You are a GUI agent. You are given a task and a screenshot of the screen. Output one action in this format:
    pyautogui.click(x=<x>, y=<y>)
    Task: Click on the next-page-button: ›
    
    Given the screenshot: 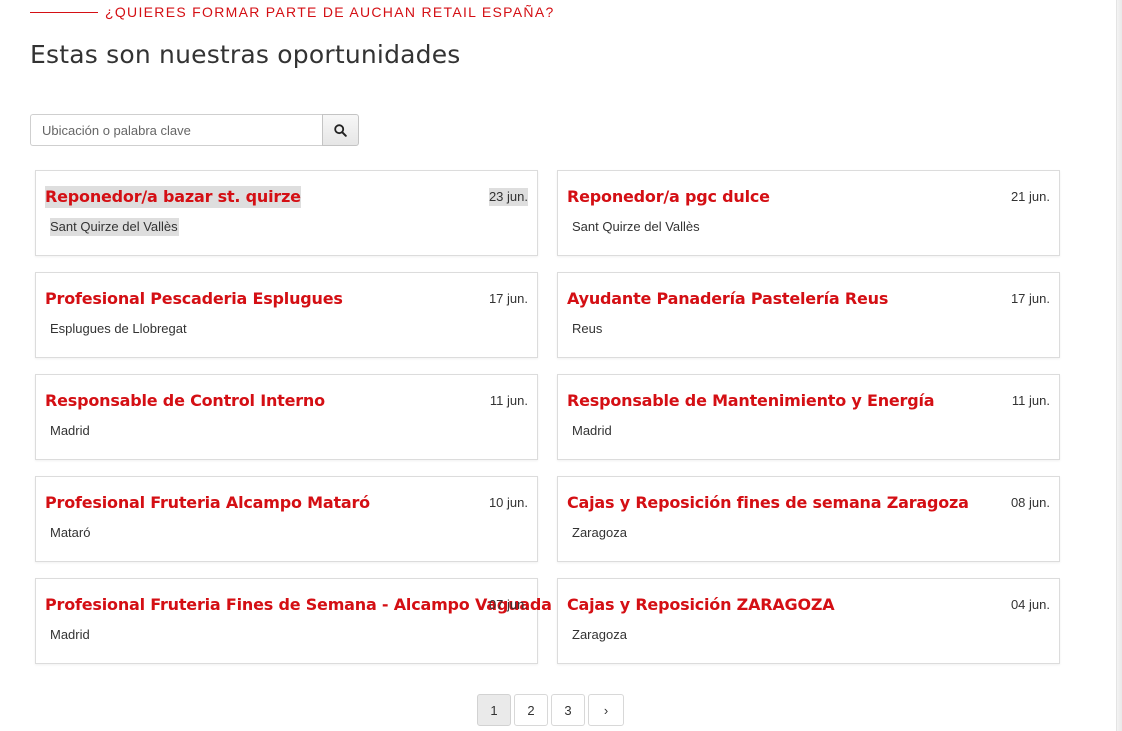 What is the action you would take?
    pyautogui.click(x=606, y=710)
    